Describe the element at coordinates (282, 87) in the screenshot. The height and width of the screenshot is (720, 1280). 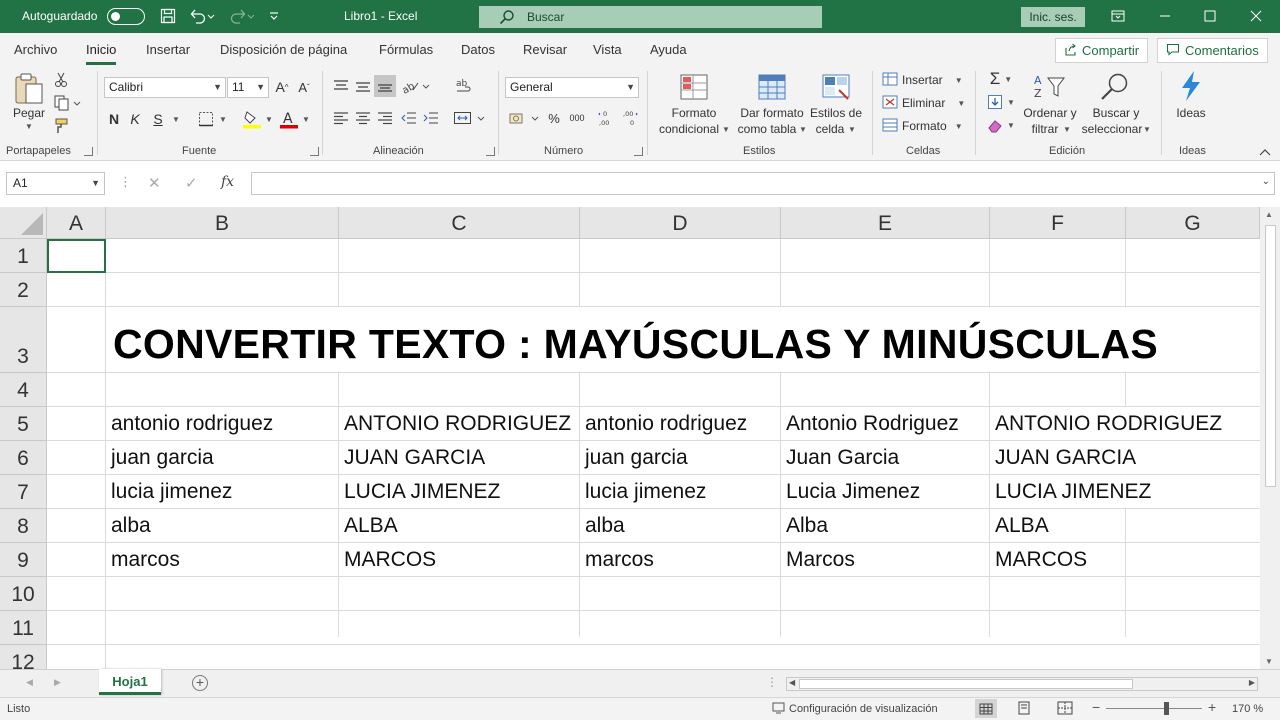
I see `grow-font-icon: A ^` at that location.